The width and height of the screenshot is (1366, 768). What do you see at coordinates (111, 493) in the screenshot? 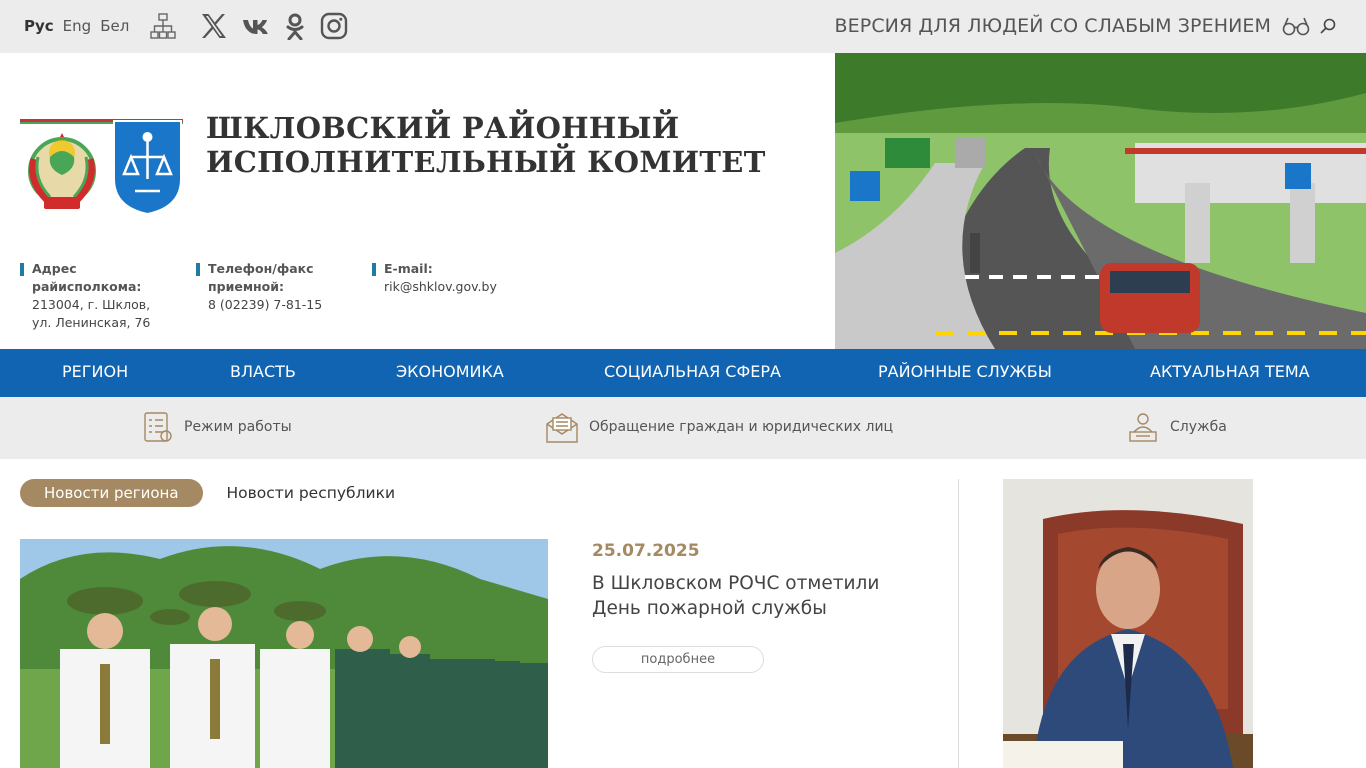
I see `tab-region-news: Новости региона` at bounding box center [111, 493].